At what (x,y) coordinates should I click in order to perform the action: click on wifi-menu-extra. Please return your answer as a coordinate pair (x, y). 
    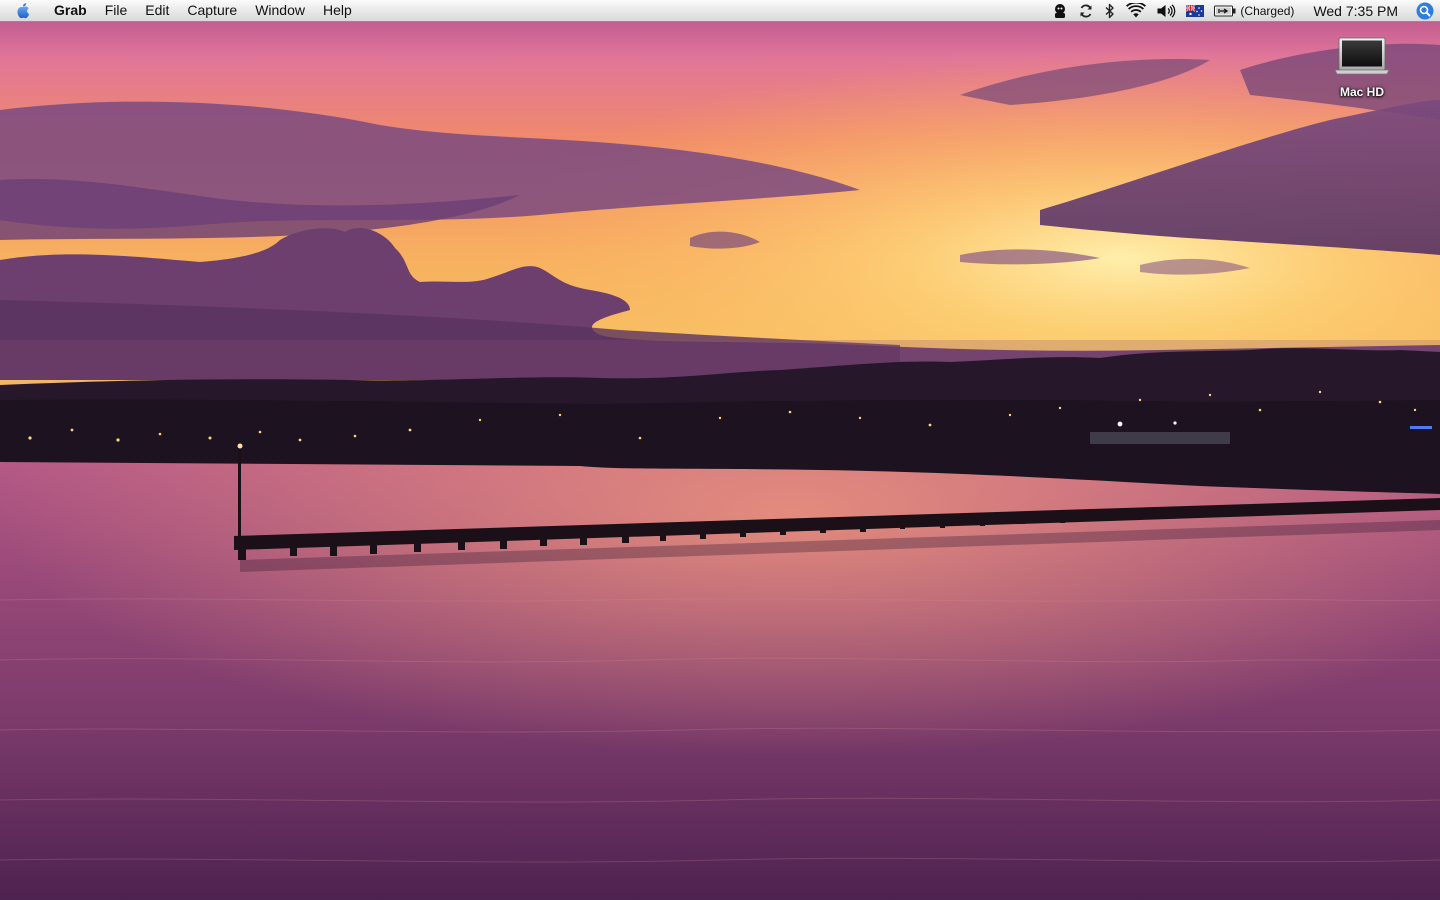
    Looking at the image, I should click on (1136, 10).